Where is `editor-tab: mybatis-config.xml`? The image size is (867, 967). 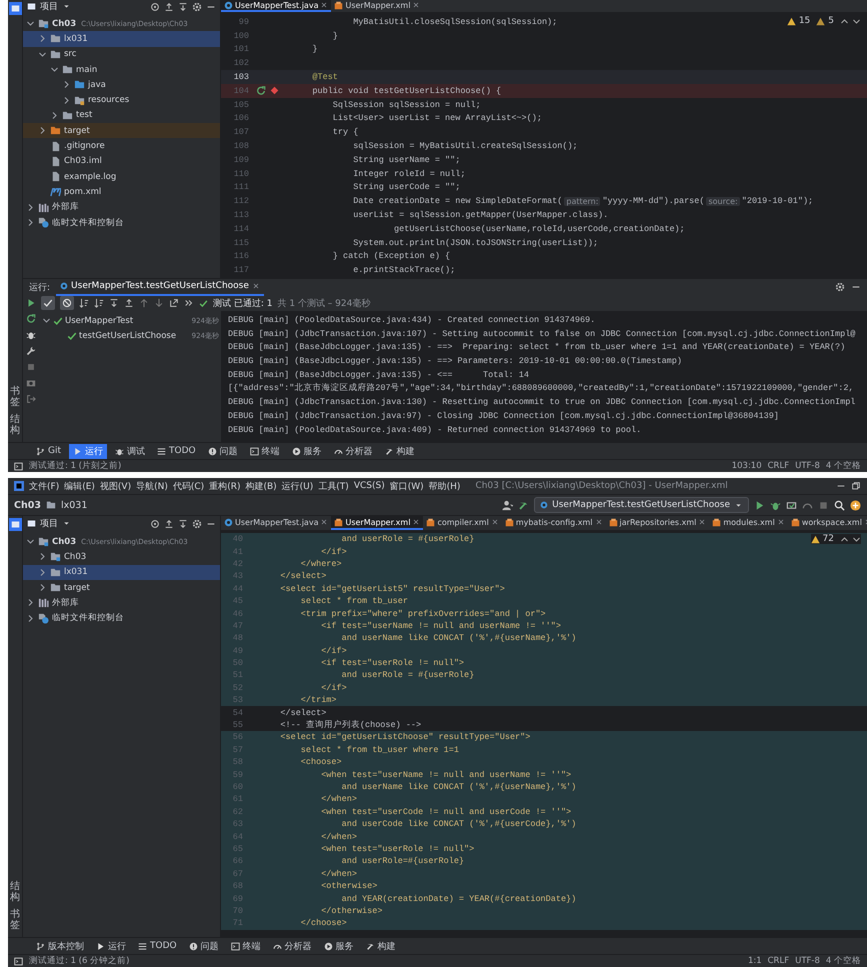
editor-tab: mybatis-config.xml is located at coordinates (554, 523).